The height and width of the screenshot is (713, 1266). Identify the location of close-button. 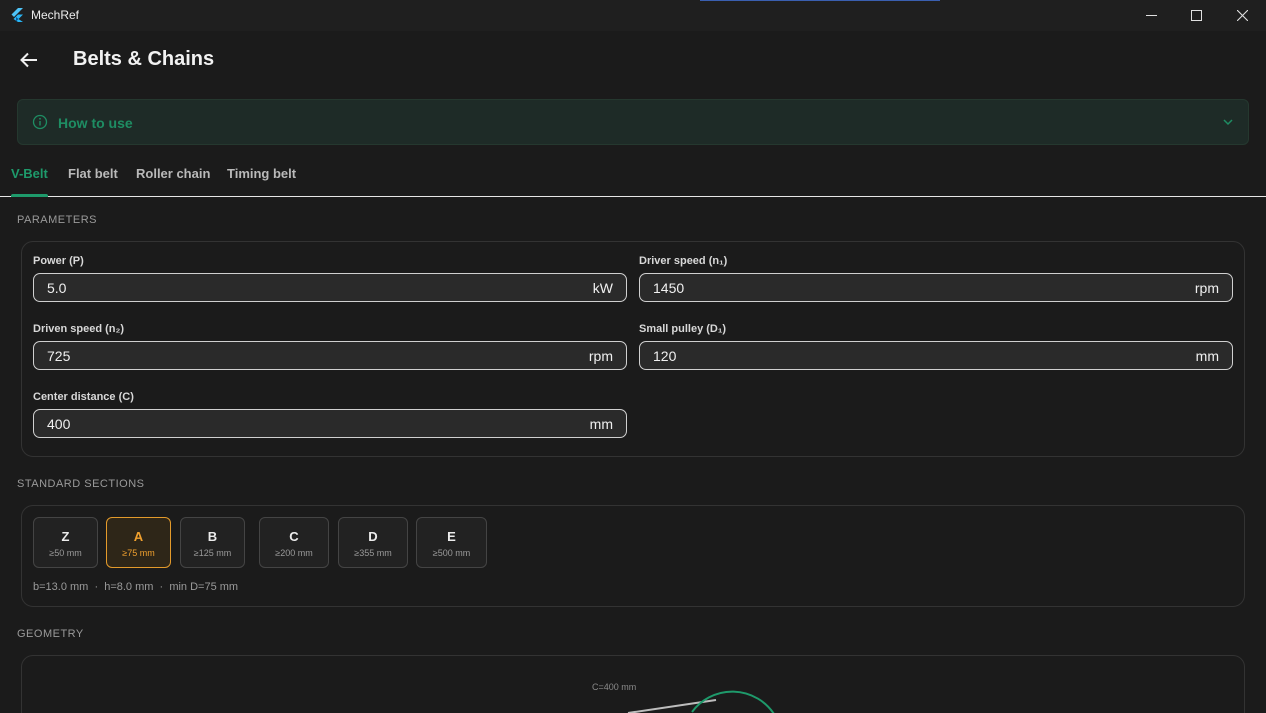
(1242, 15).